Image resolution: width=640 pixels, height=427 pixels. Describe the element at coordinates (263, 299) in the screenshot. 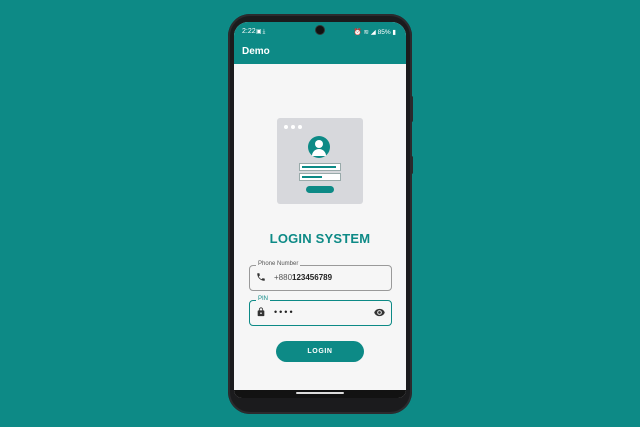

I see `pin-label: PIN` at that location.